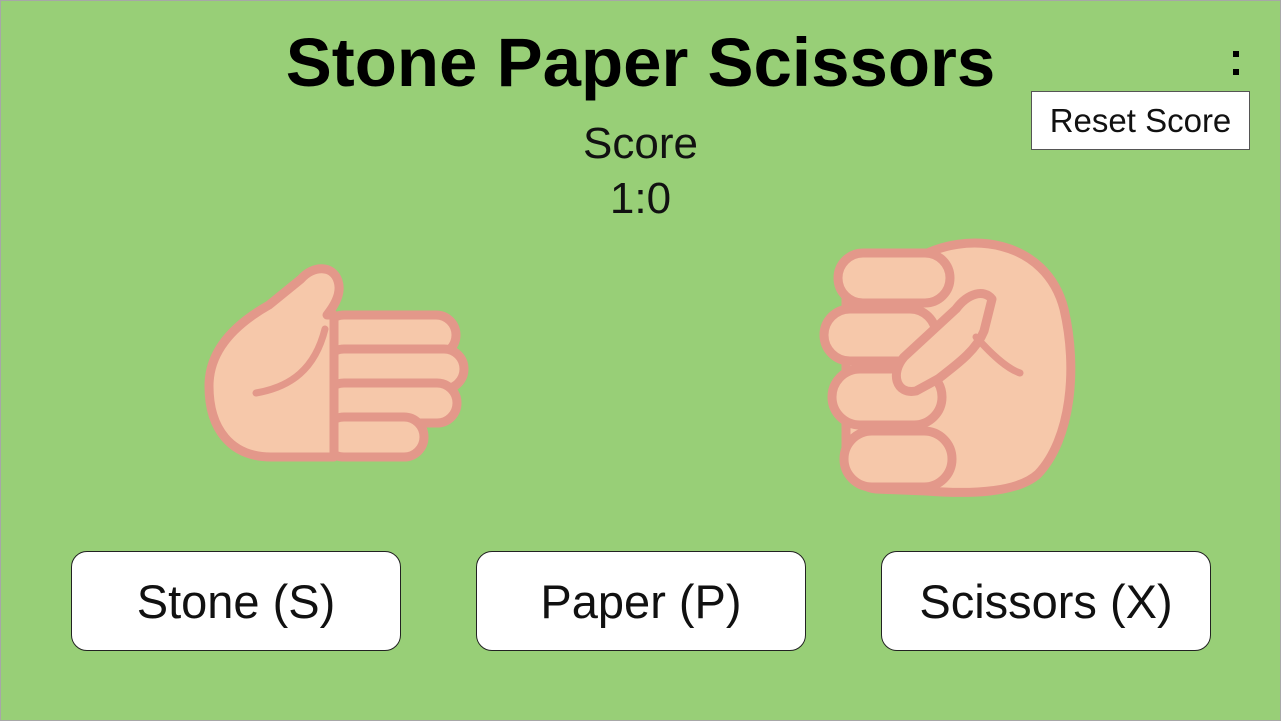 The width and height of the screenshot is (1281, 721). I want to click on paper-button: Paper (P), so click(641, 601).